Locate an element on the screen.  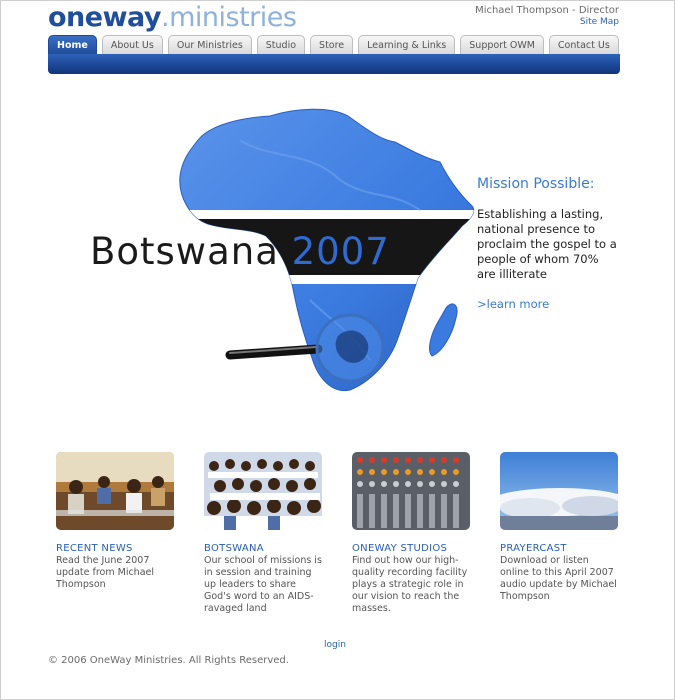
tab-store: Store is located at coordinates (332, 45).